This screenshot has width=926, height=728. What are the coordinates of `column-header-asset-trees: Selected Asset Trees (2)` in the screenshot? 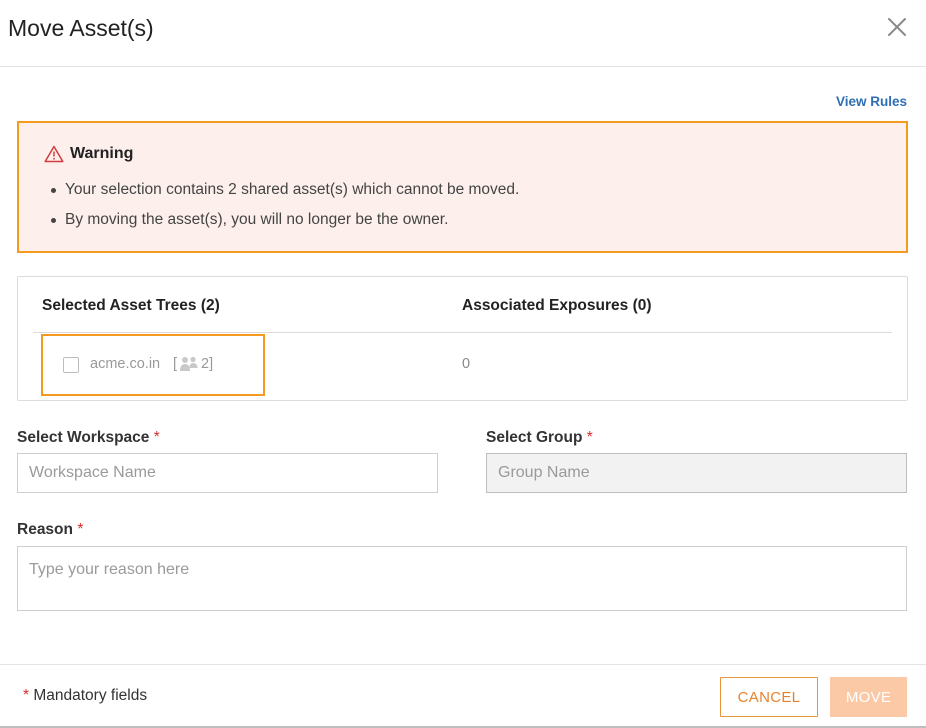 It's located at (131, 305).